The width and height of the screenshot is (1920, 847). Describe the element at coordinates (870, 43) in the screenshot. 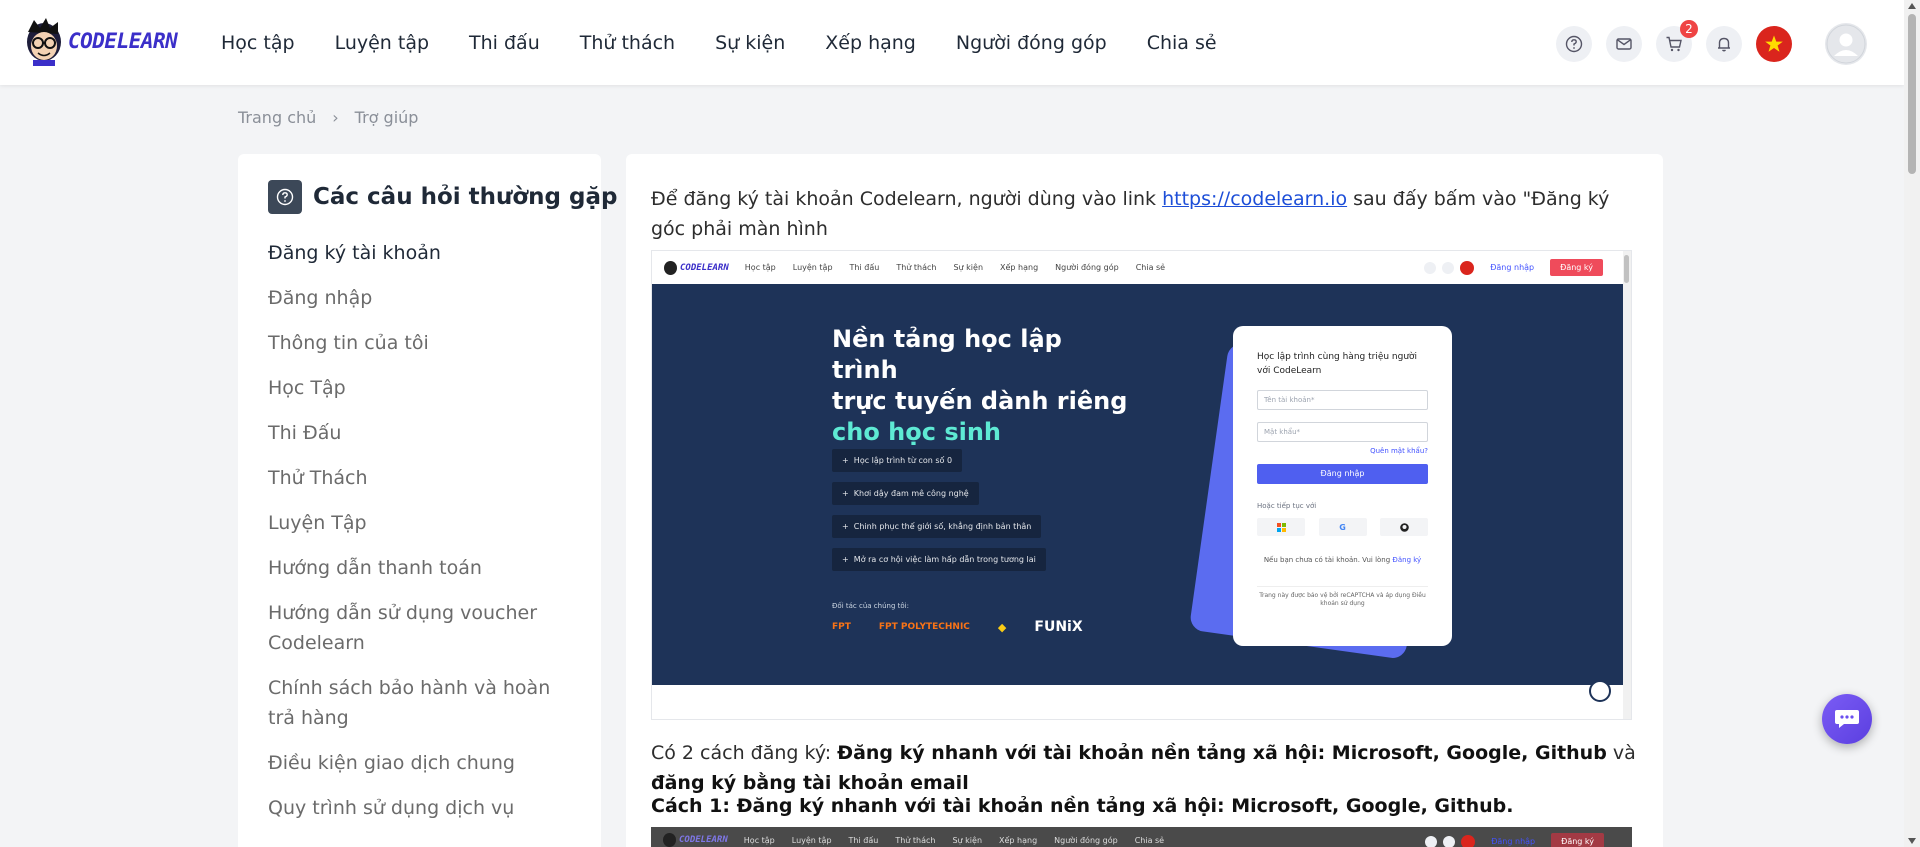

I see `menu-item-xep-hang: Xếp hạng` at that location.